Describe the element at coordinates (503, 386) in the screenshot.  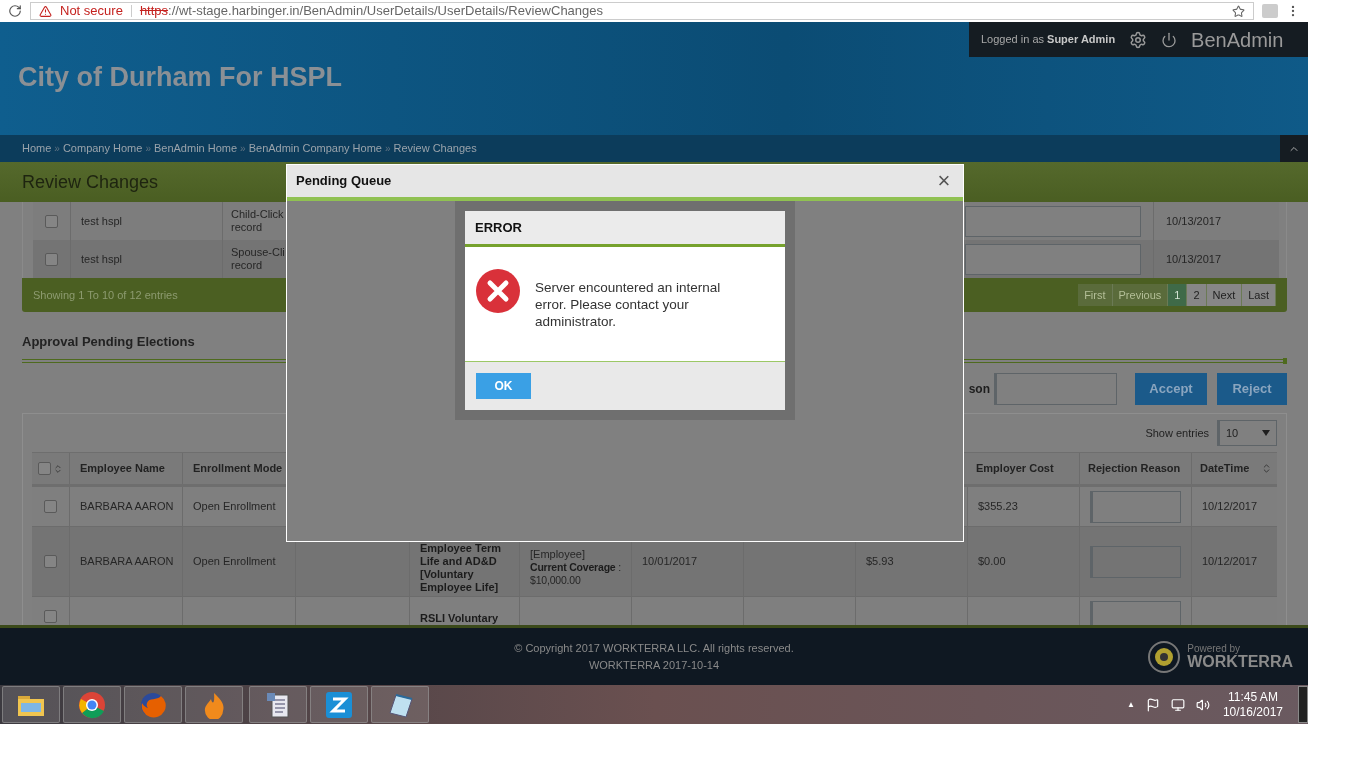
I see `ok-button: OK` at that location.